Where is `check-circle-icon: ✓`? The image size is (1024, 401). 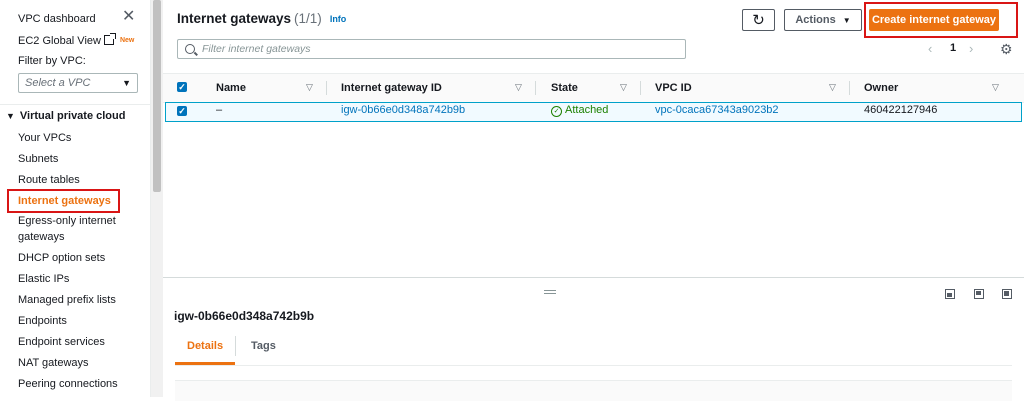
check-circle-icon: ✓ is located at coordinates (556, 111).